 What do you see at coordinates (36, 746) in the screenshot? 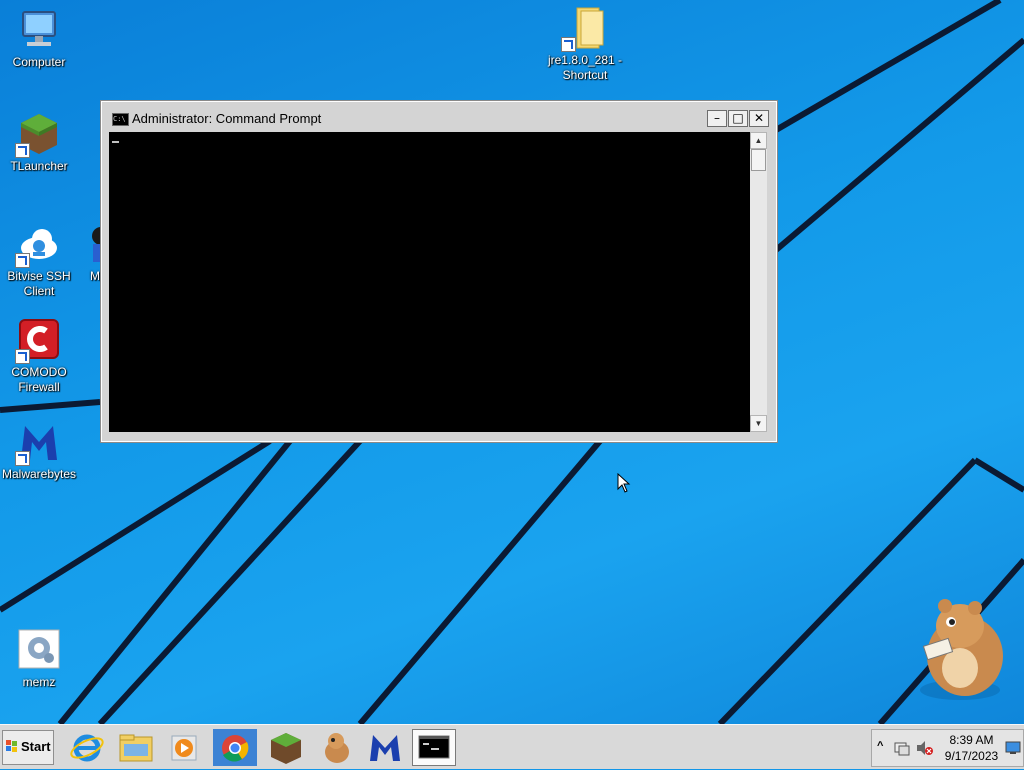
I see `start-label: Start` at bounding box center [36, 746].